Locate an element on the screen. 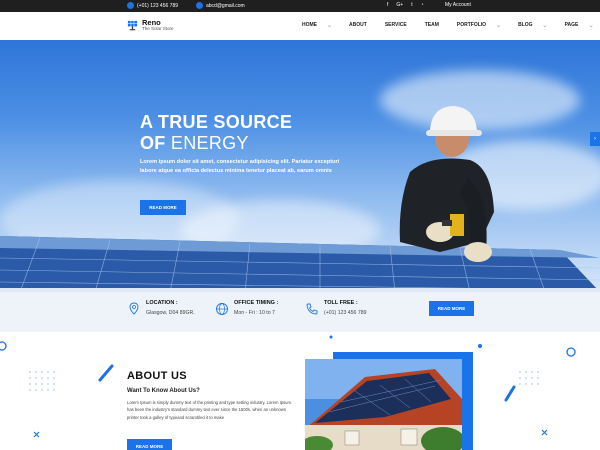 The image size is (600, 450). office-timing-info: OFFICE TIMING : Mon - Fri : 10 to 7 is located at coordinates (246, 308).